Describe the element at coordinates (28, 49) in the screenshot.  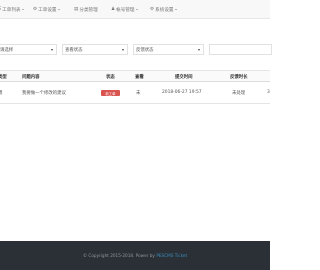
I see `type-select: 请选择` at that location.